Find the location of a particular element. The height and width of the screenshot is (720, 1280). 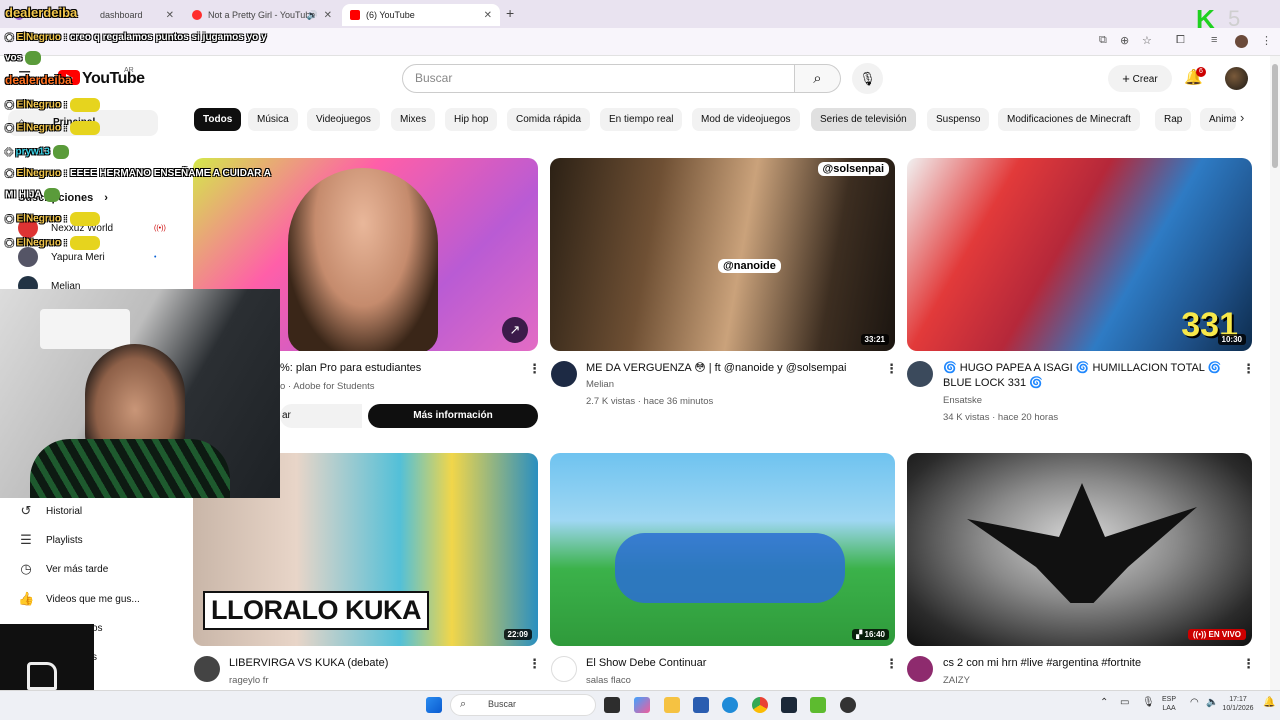

create-button: + Crear is located at coordinates (1140, 78).